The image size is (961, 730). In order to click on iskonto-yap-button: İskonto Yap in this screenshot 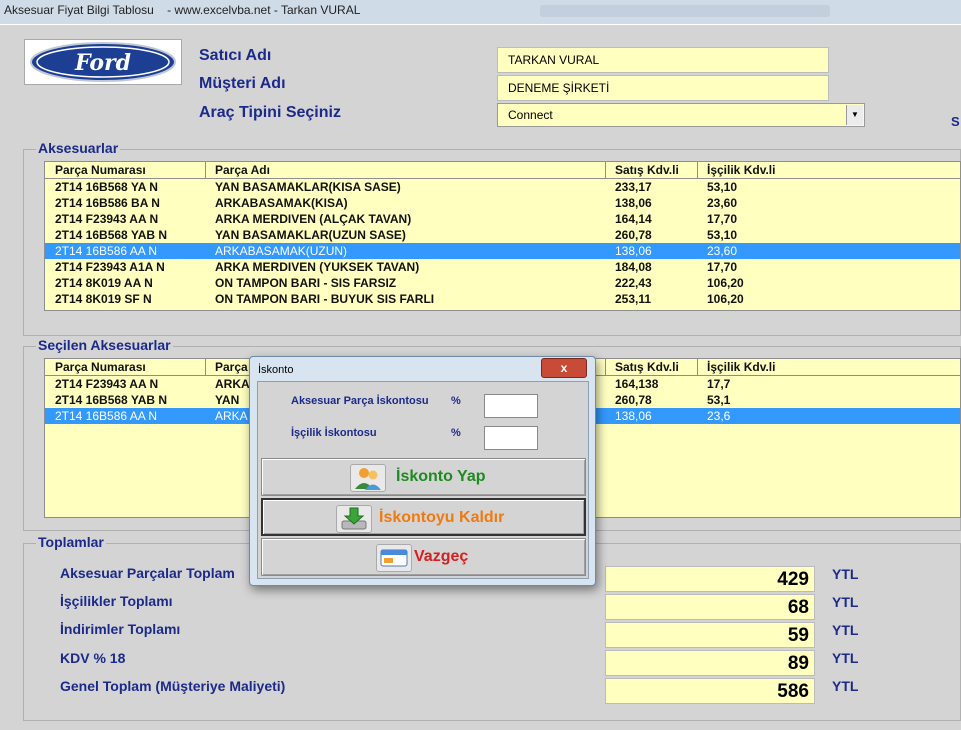, I will do `click(423, 477)`.